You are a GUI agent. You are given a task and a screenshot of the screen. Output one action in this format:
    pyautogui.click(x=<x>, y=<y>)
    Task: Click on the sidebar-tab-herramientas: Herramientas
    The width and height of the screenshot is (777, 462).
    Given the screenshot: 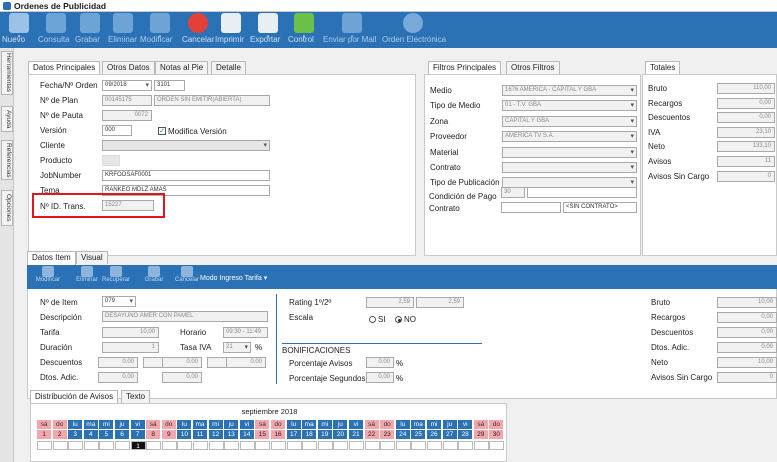 What is the action you would take?
    pyautogui.click(x=7, y=73)
    